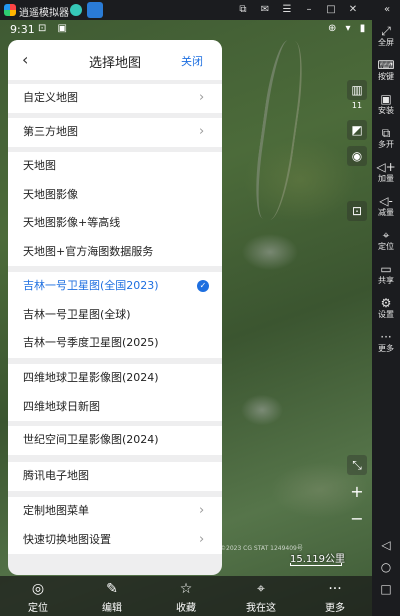 Image resolution: width=400 pixels, height=616 pixels. I want to click on fullscreen-tool: ⤡, so click(357, 465).